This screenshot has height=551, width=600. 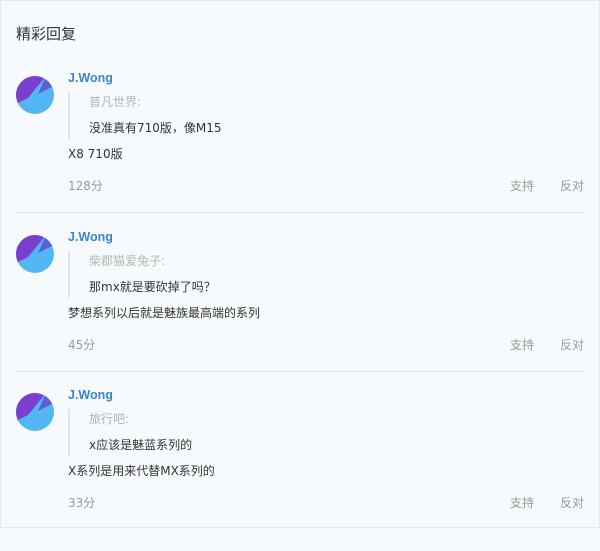 I want to click on quoted-comment: 旅行吧: x应该是魅蓝系列的, so click(x=288, y=432).